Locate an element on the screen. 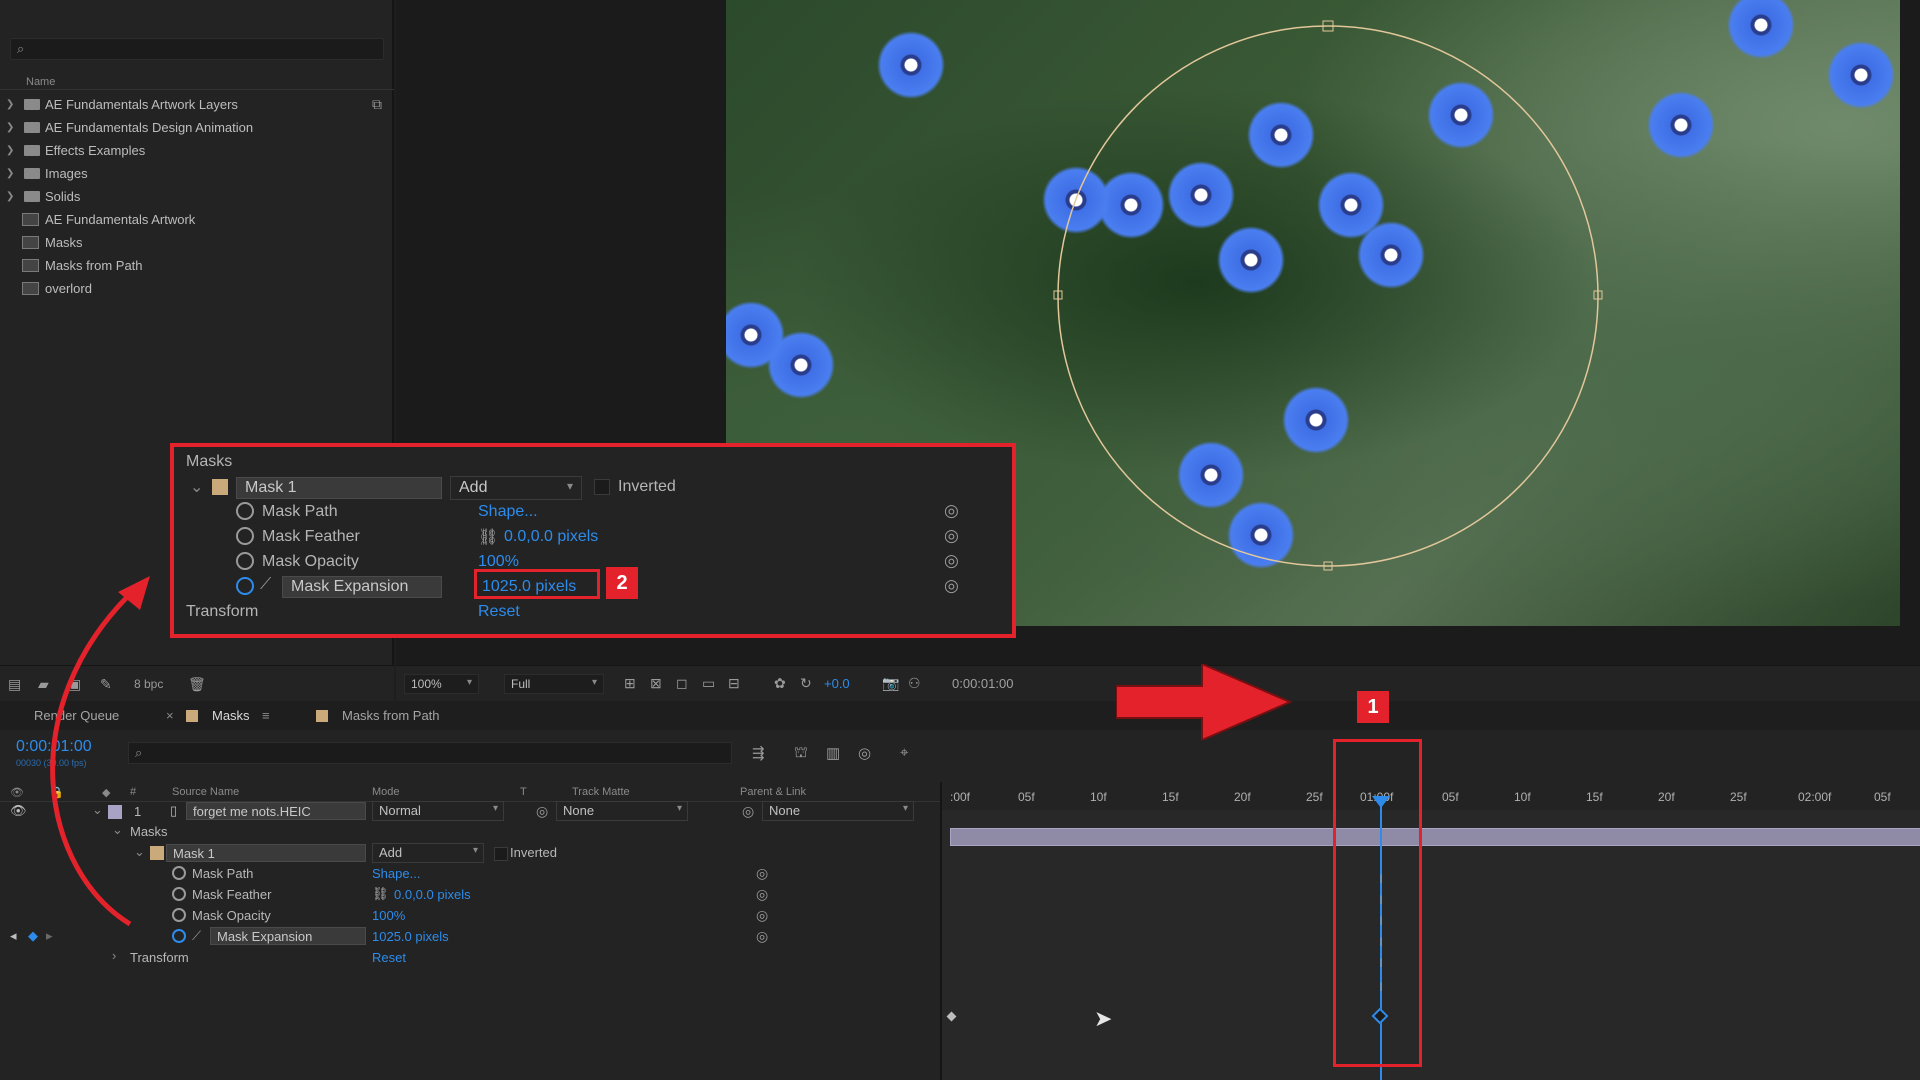 This screenshot has width=1920, height=1080. menu-icon: ≡ is located at coordinates (266, 715).